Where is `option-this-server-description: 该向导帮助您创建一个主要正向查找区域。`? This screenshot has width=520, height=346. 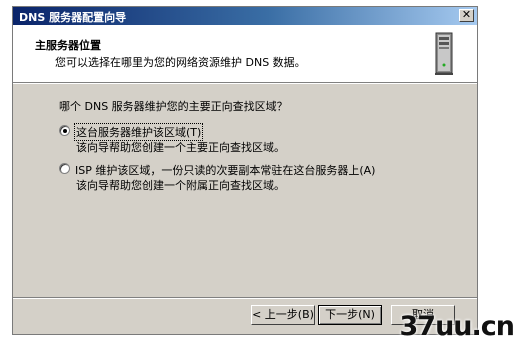
option-this-server-description: 该向导帮助您创建一个主要正向查找区域。 is located at coordinates (180, 147).